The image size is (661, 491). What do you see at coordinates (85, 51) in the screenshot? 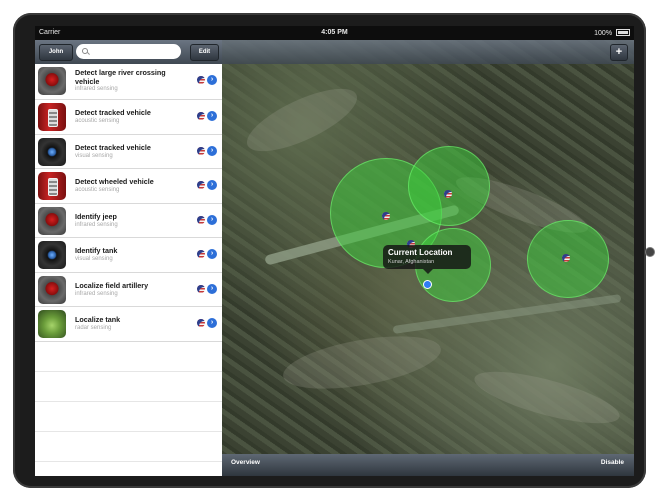
I see `search-icon` at bounding box center [85, 51].